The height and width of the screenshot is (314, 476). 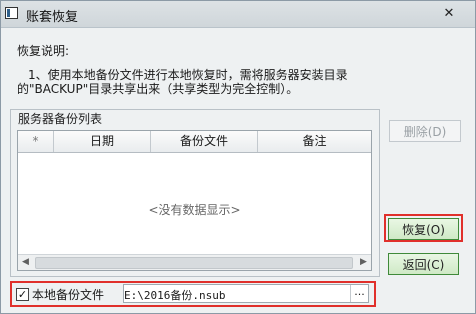 What do you see at coordinates (36, 141) in the screenshot?
I see `column-header-indicator: *` at bounding box center [36, 141].